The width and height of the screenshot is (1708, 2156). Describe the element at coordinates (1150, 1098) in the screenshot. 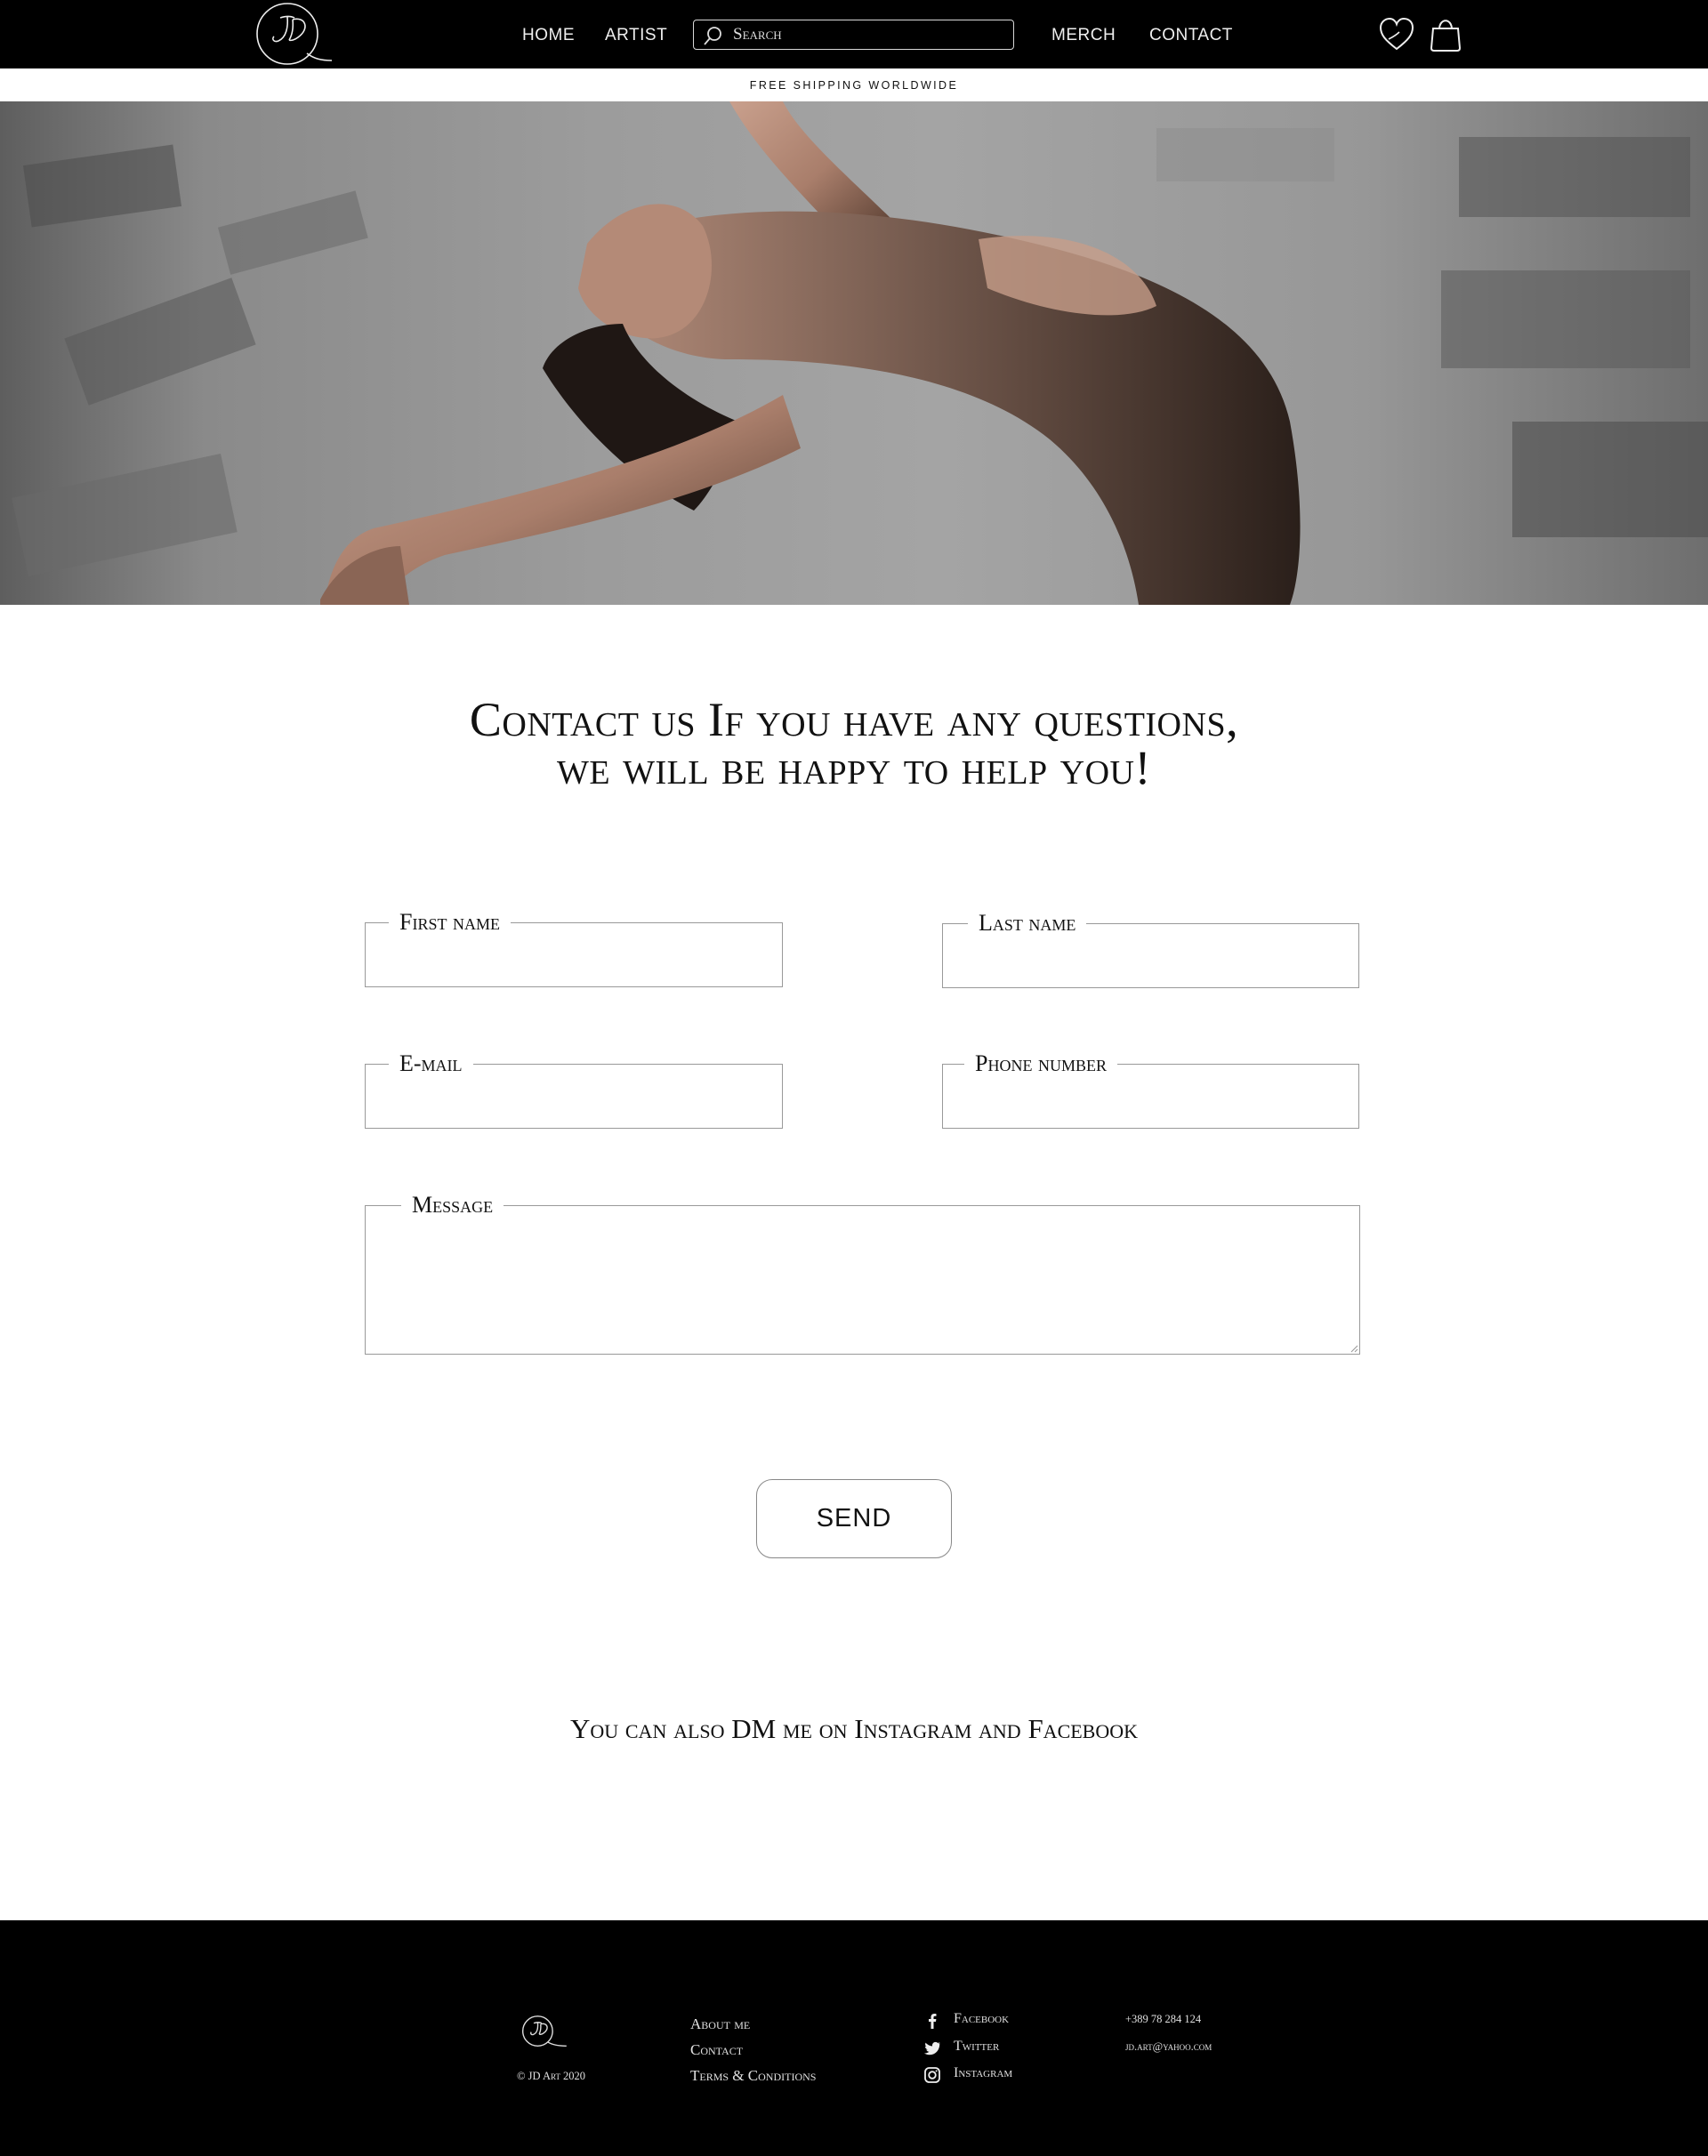

I see `phone-number-input` at that location.